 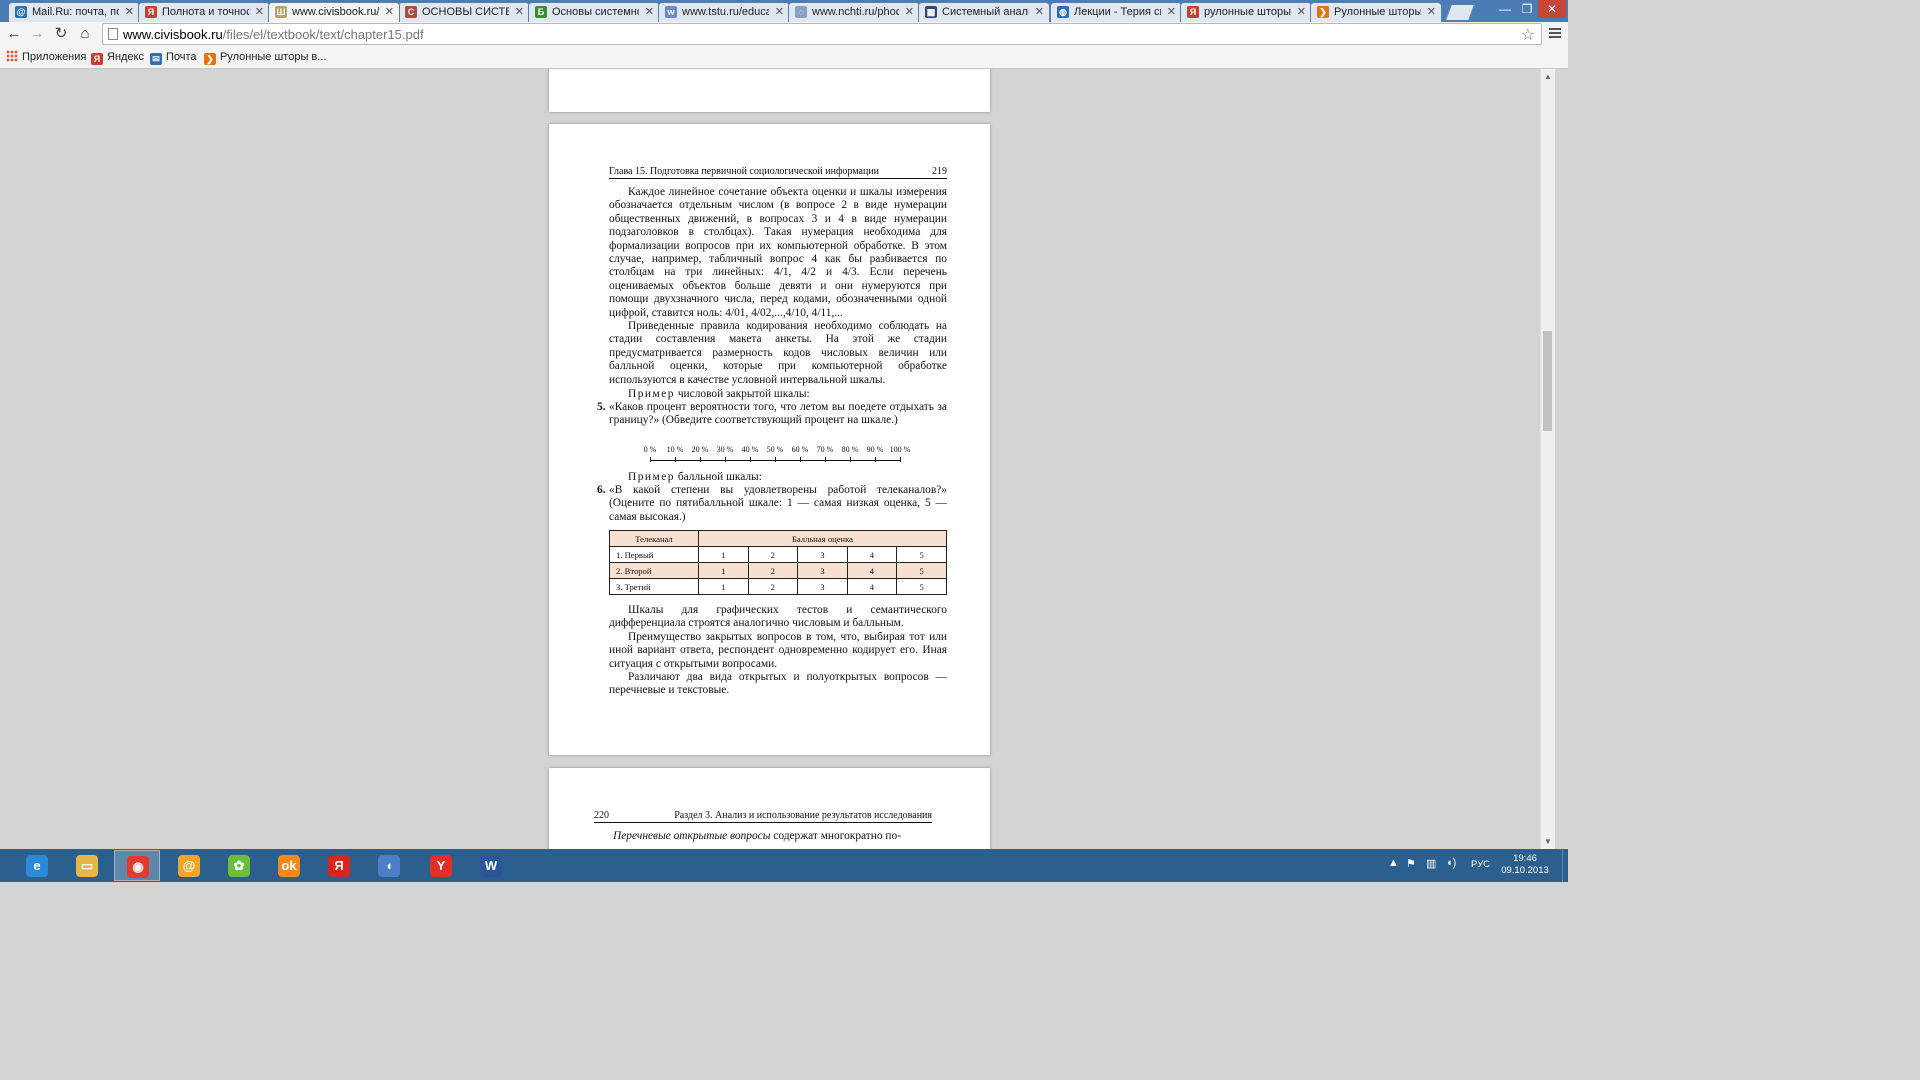 What do you see at coordinates (875, 449) in the screenshot?
I see `scale-tick-label: 90 %` at bounding box center [875, 449].